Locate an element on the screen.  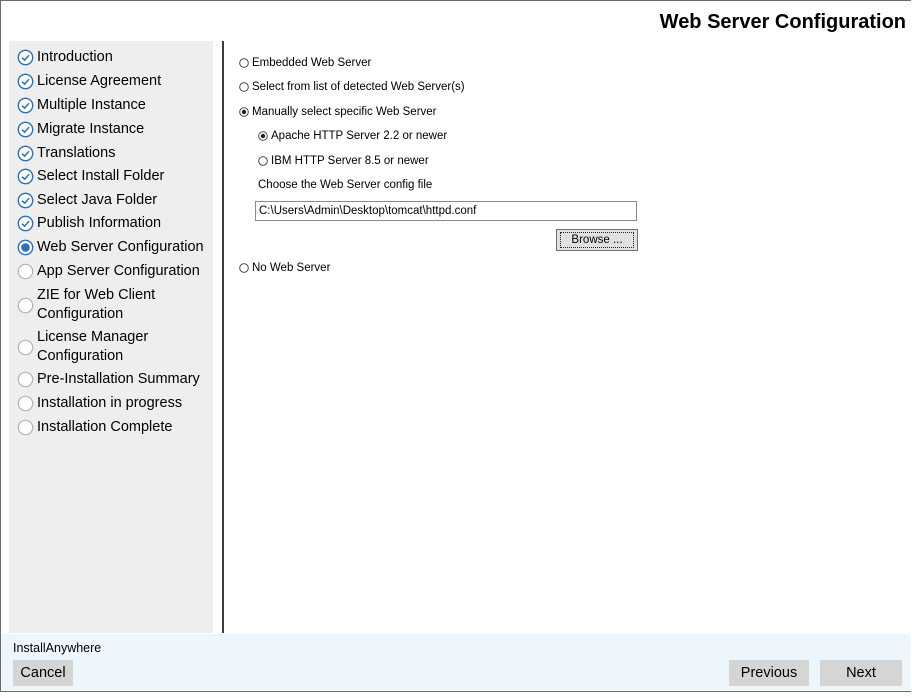
step-zie-web-client-configuration: ZIE for Web Client Configuration is located at coordinates (86, 305).